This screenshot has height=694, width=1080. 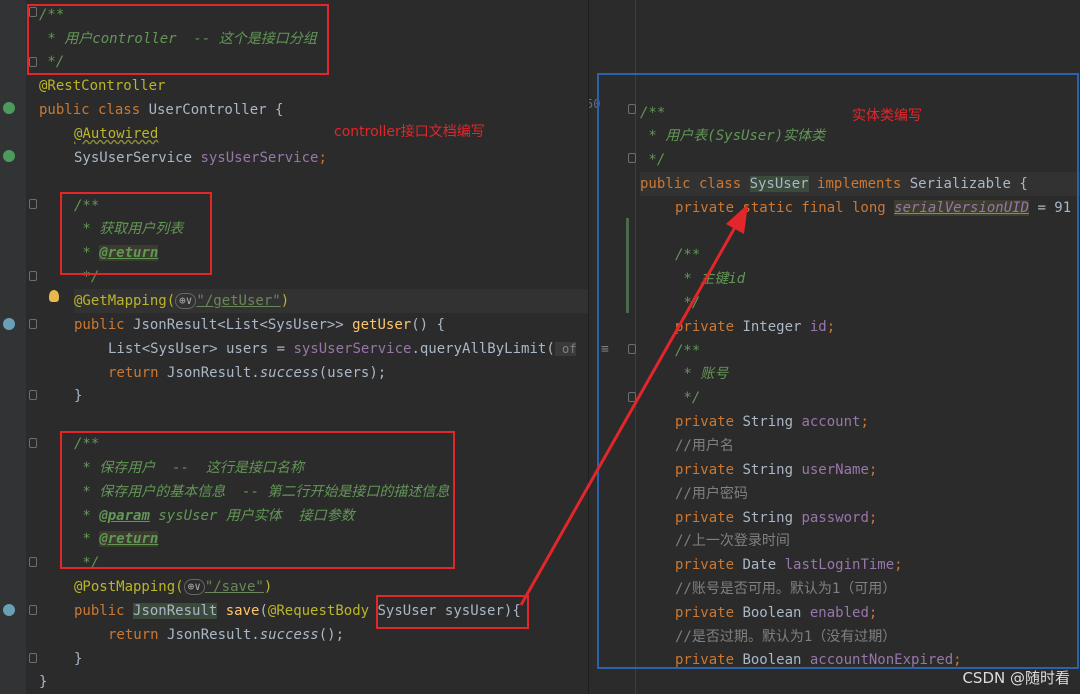 I want to click on code-line: private String password;, so click(x=776, y=518).